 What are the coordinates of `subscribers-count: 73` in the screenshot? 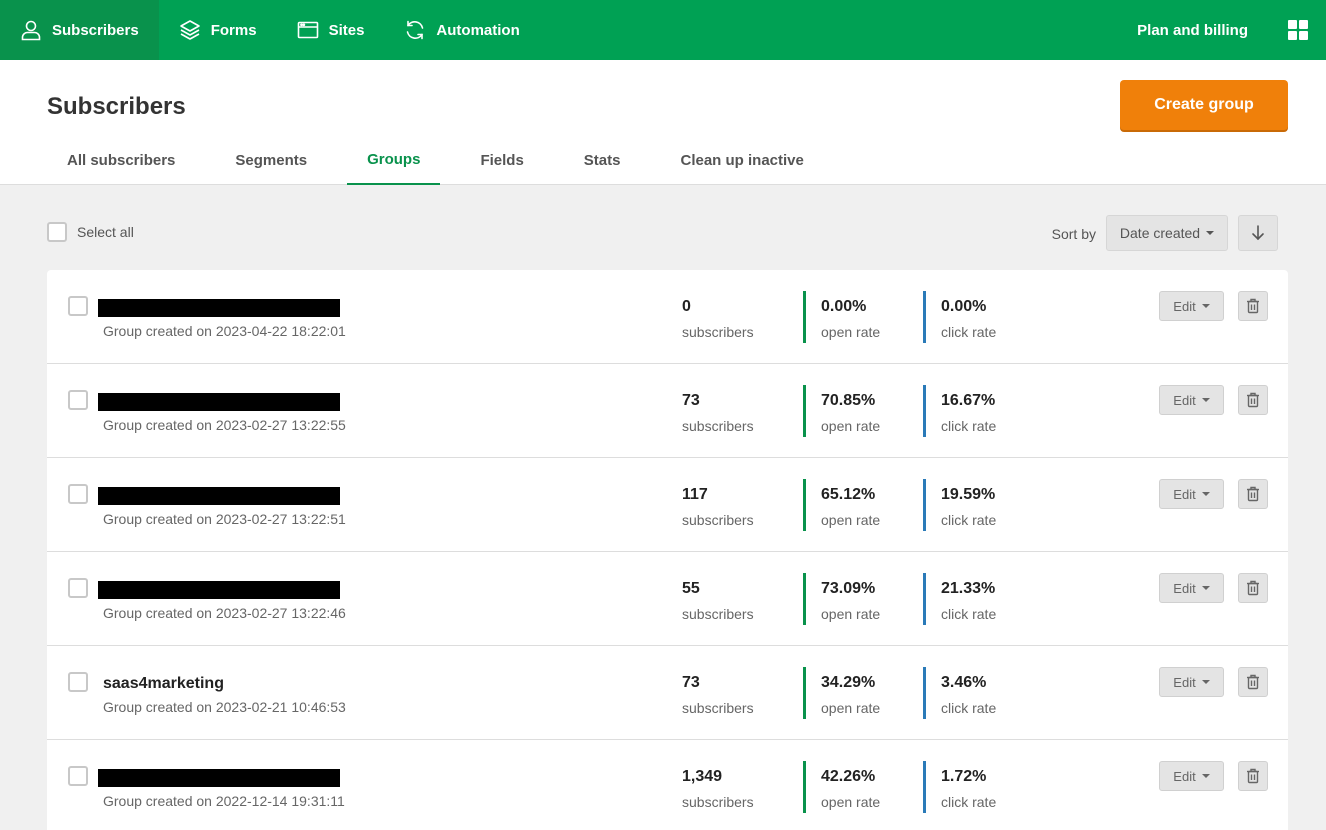 It's located at (691, 400).